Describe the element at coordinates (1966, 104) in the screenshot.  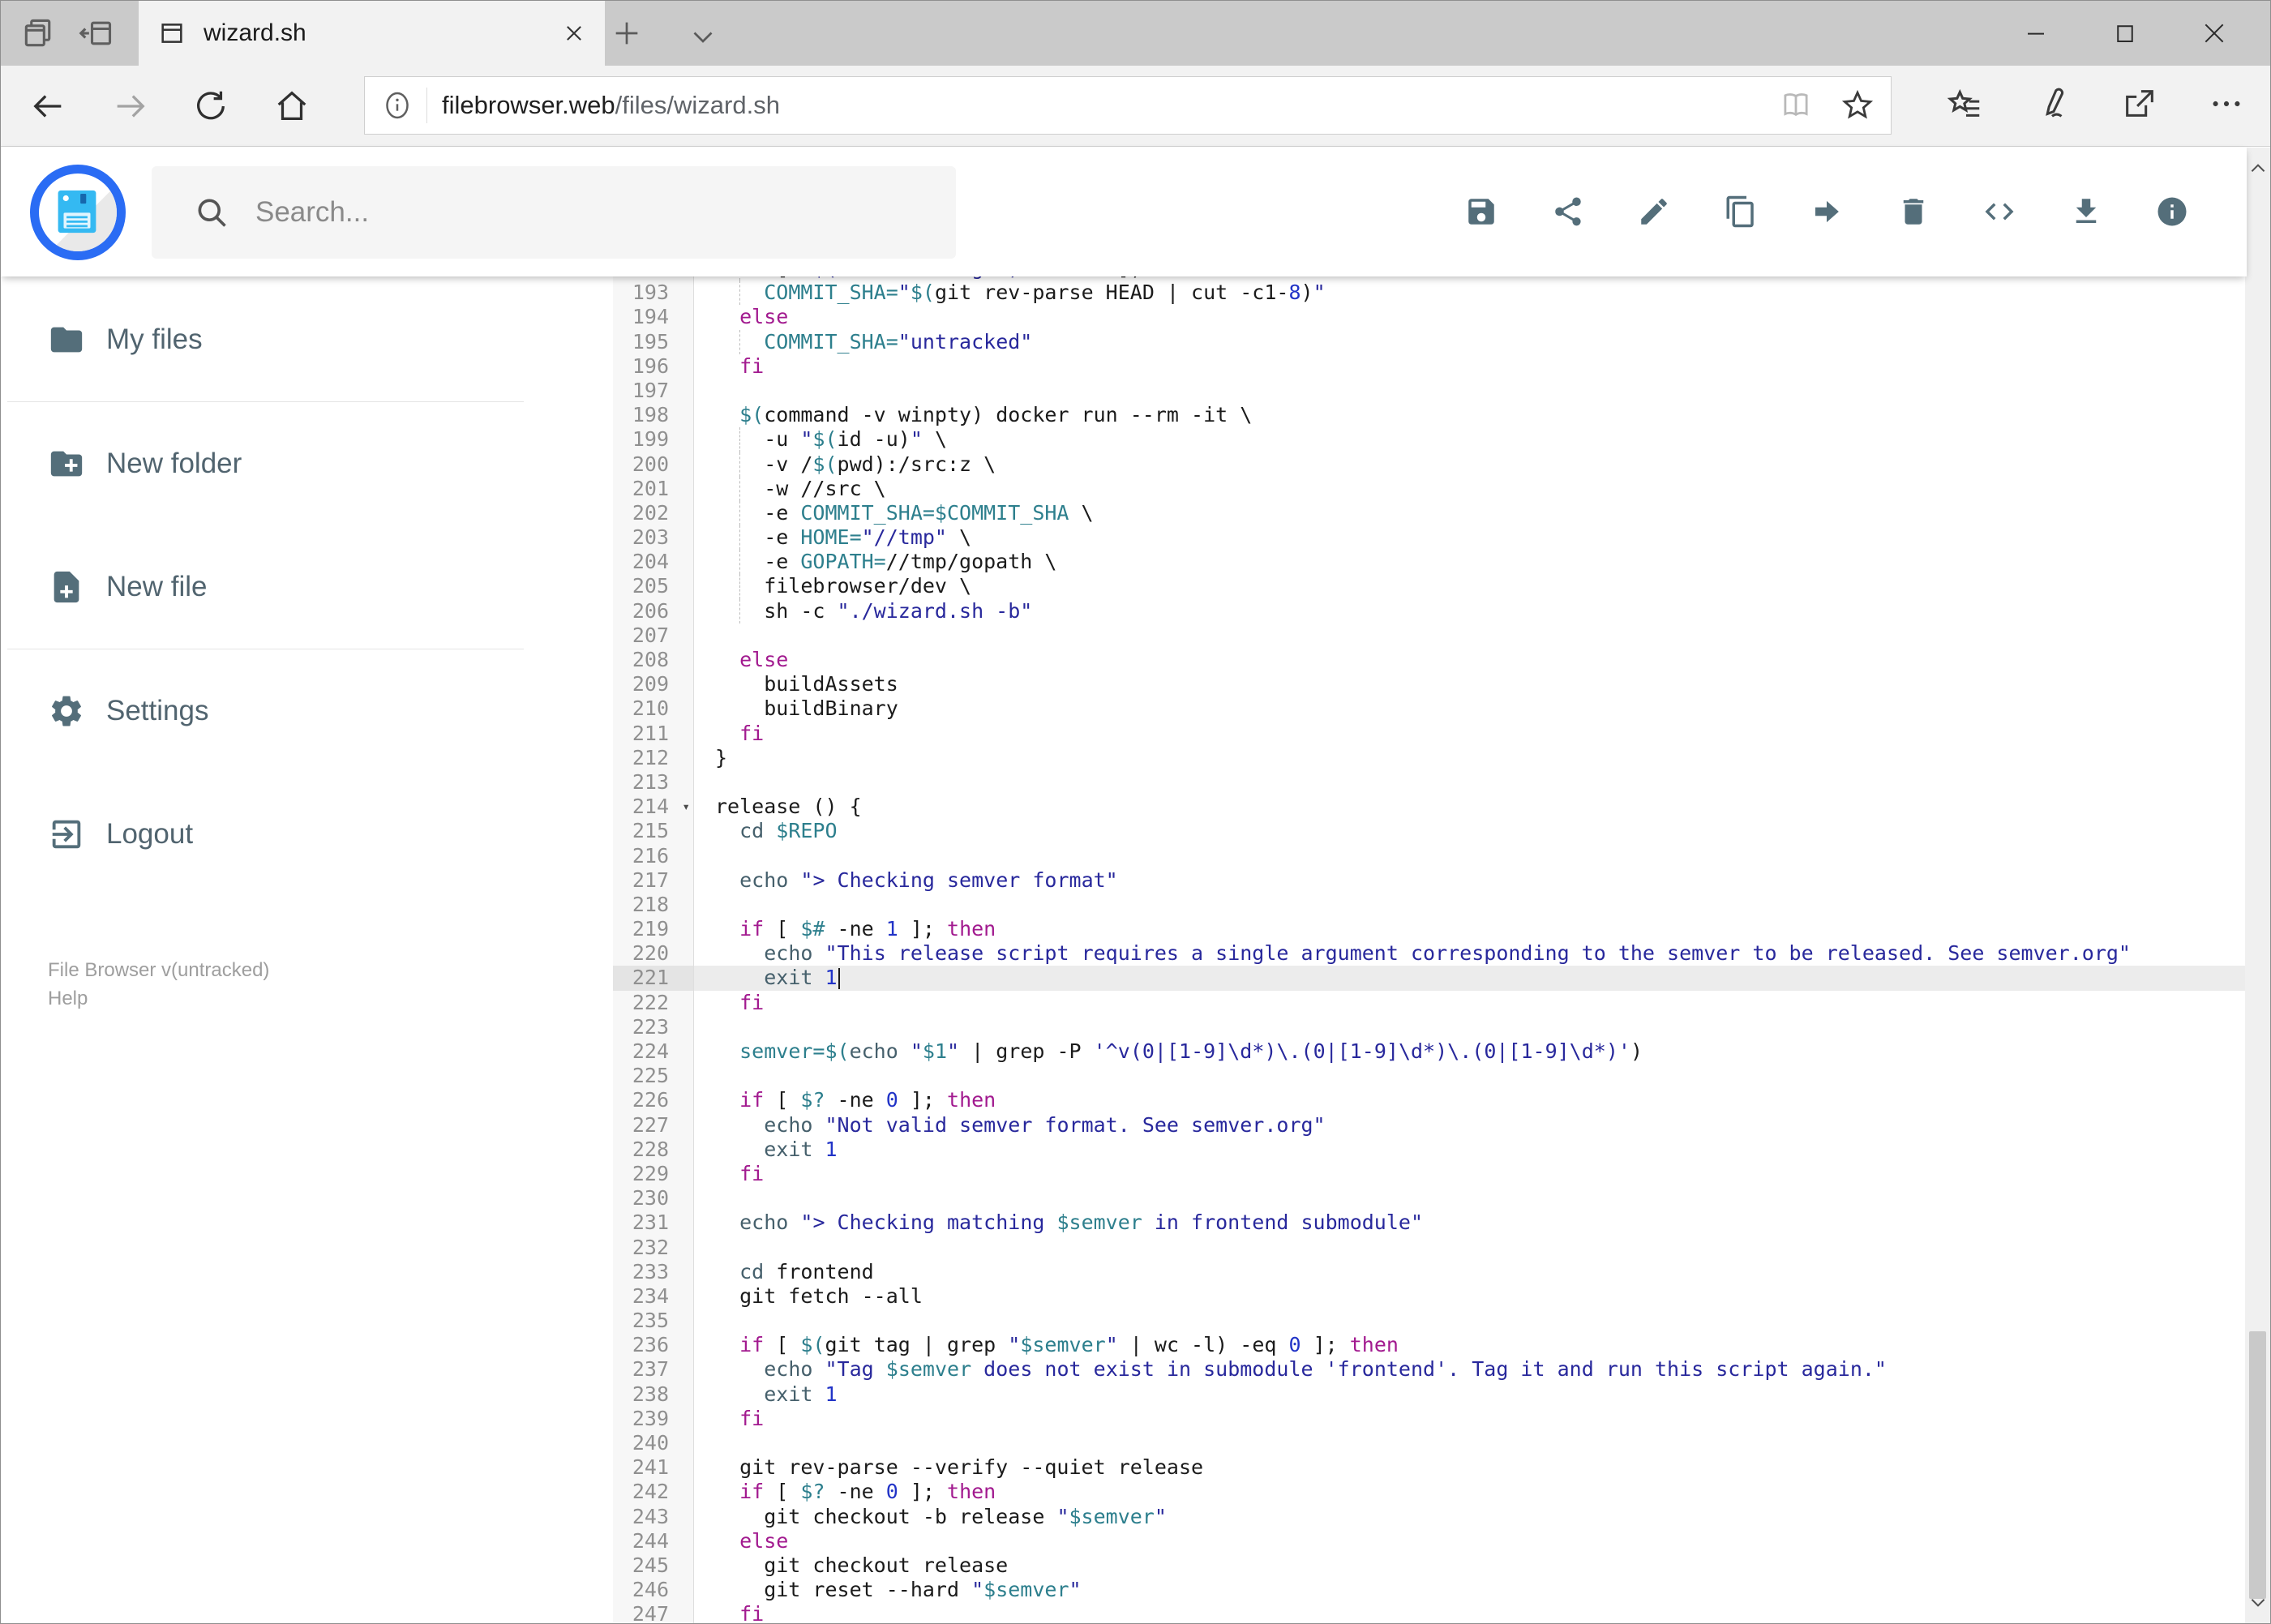
I see `favorites-hub-icon` at that location.